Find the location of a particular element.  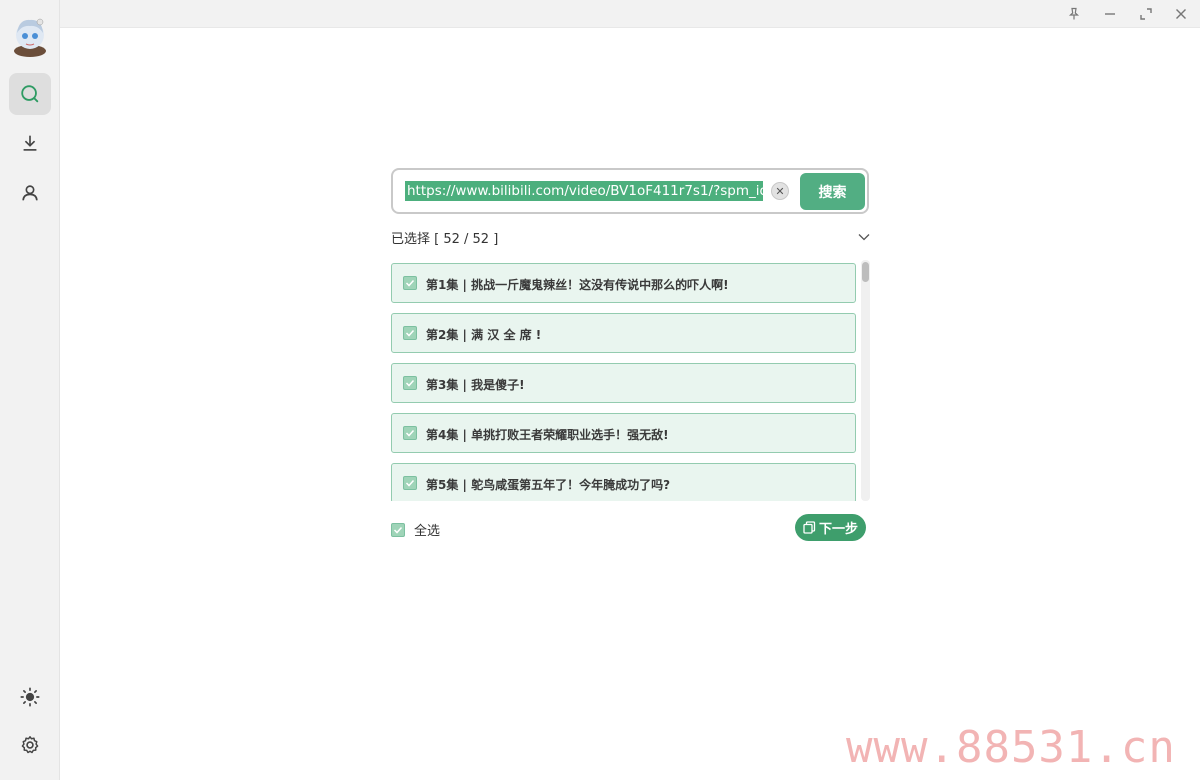

sun-icon is located at coordinates (30, 697).